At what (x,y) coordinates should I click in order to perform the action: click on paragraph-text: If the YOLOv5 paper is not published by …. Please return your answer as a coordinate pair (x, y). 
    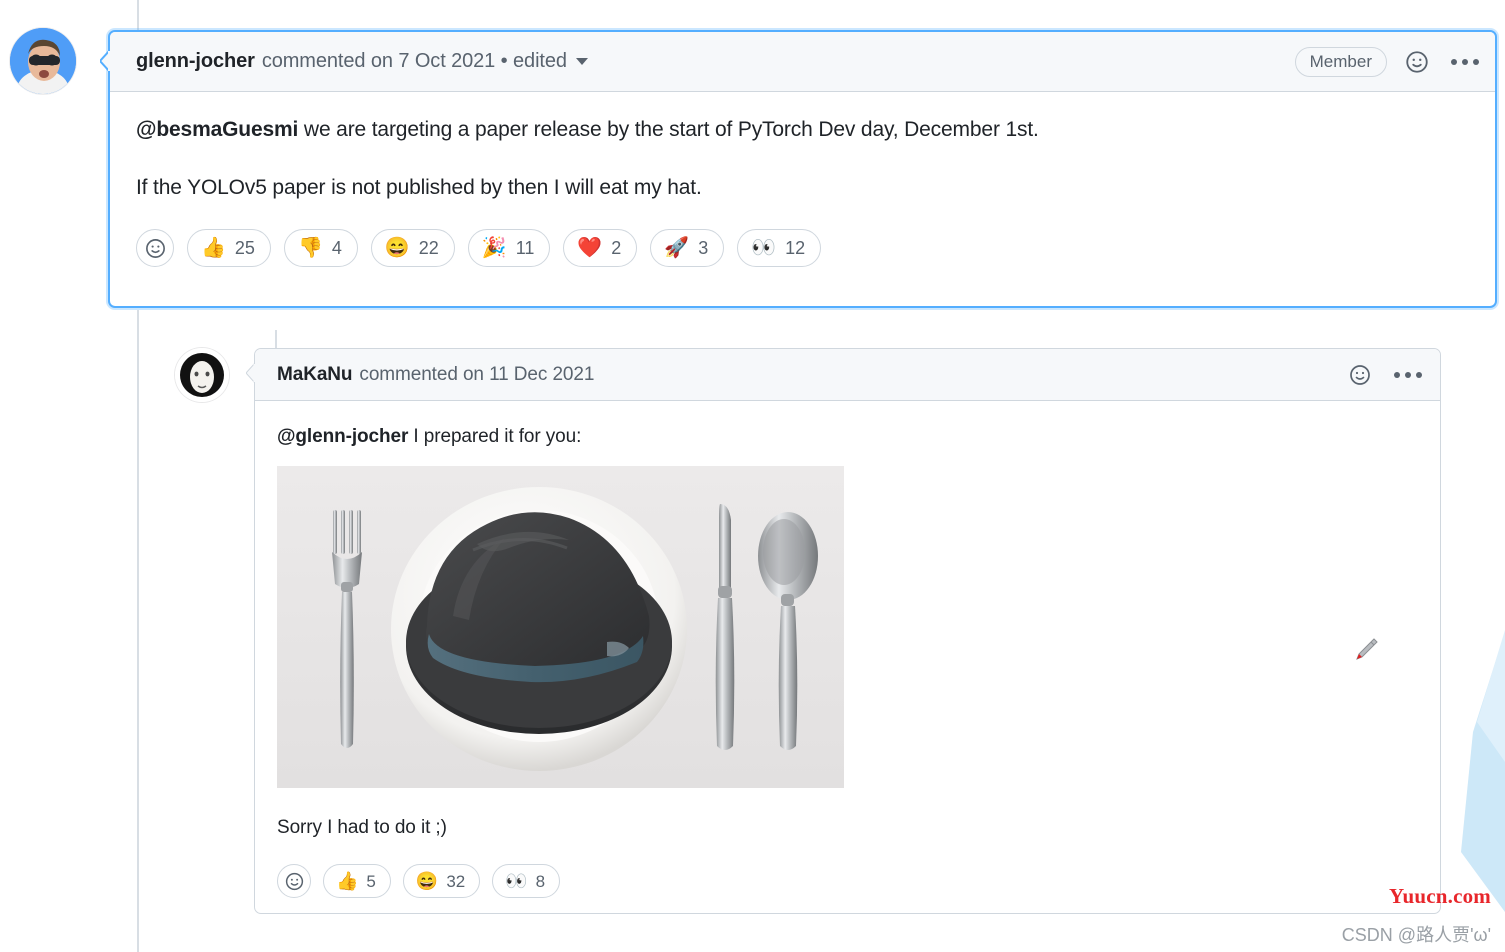
    Looking at the image, I should click on (419, 187).